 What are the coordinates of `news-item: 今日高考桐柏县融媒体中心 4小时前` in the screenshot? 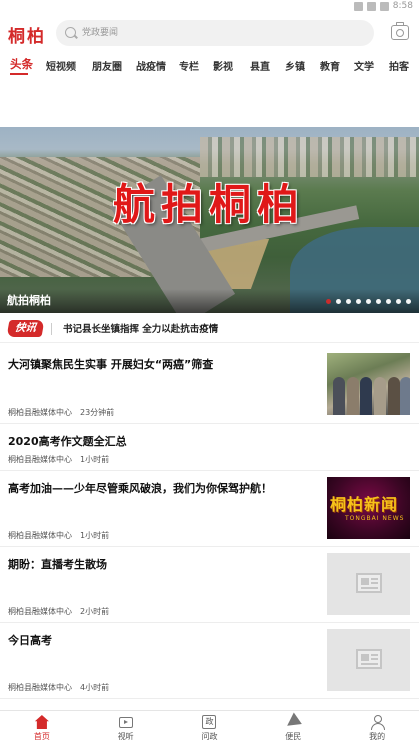 It's located at (209, 661).